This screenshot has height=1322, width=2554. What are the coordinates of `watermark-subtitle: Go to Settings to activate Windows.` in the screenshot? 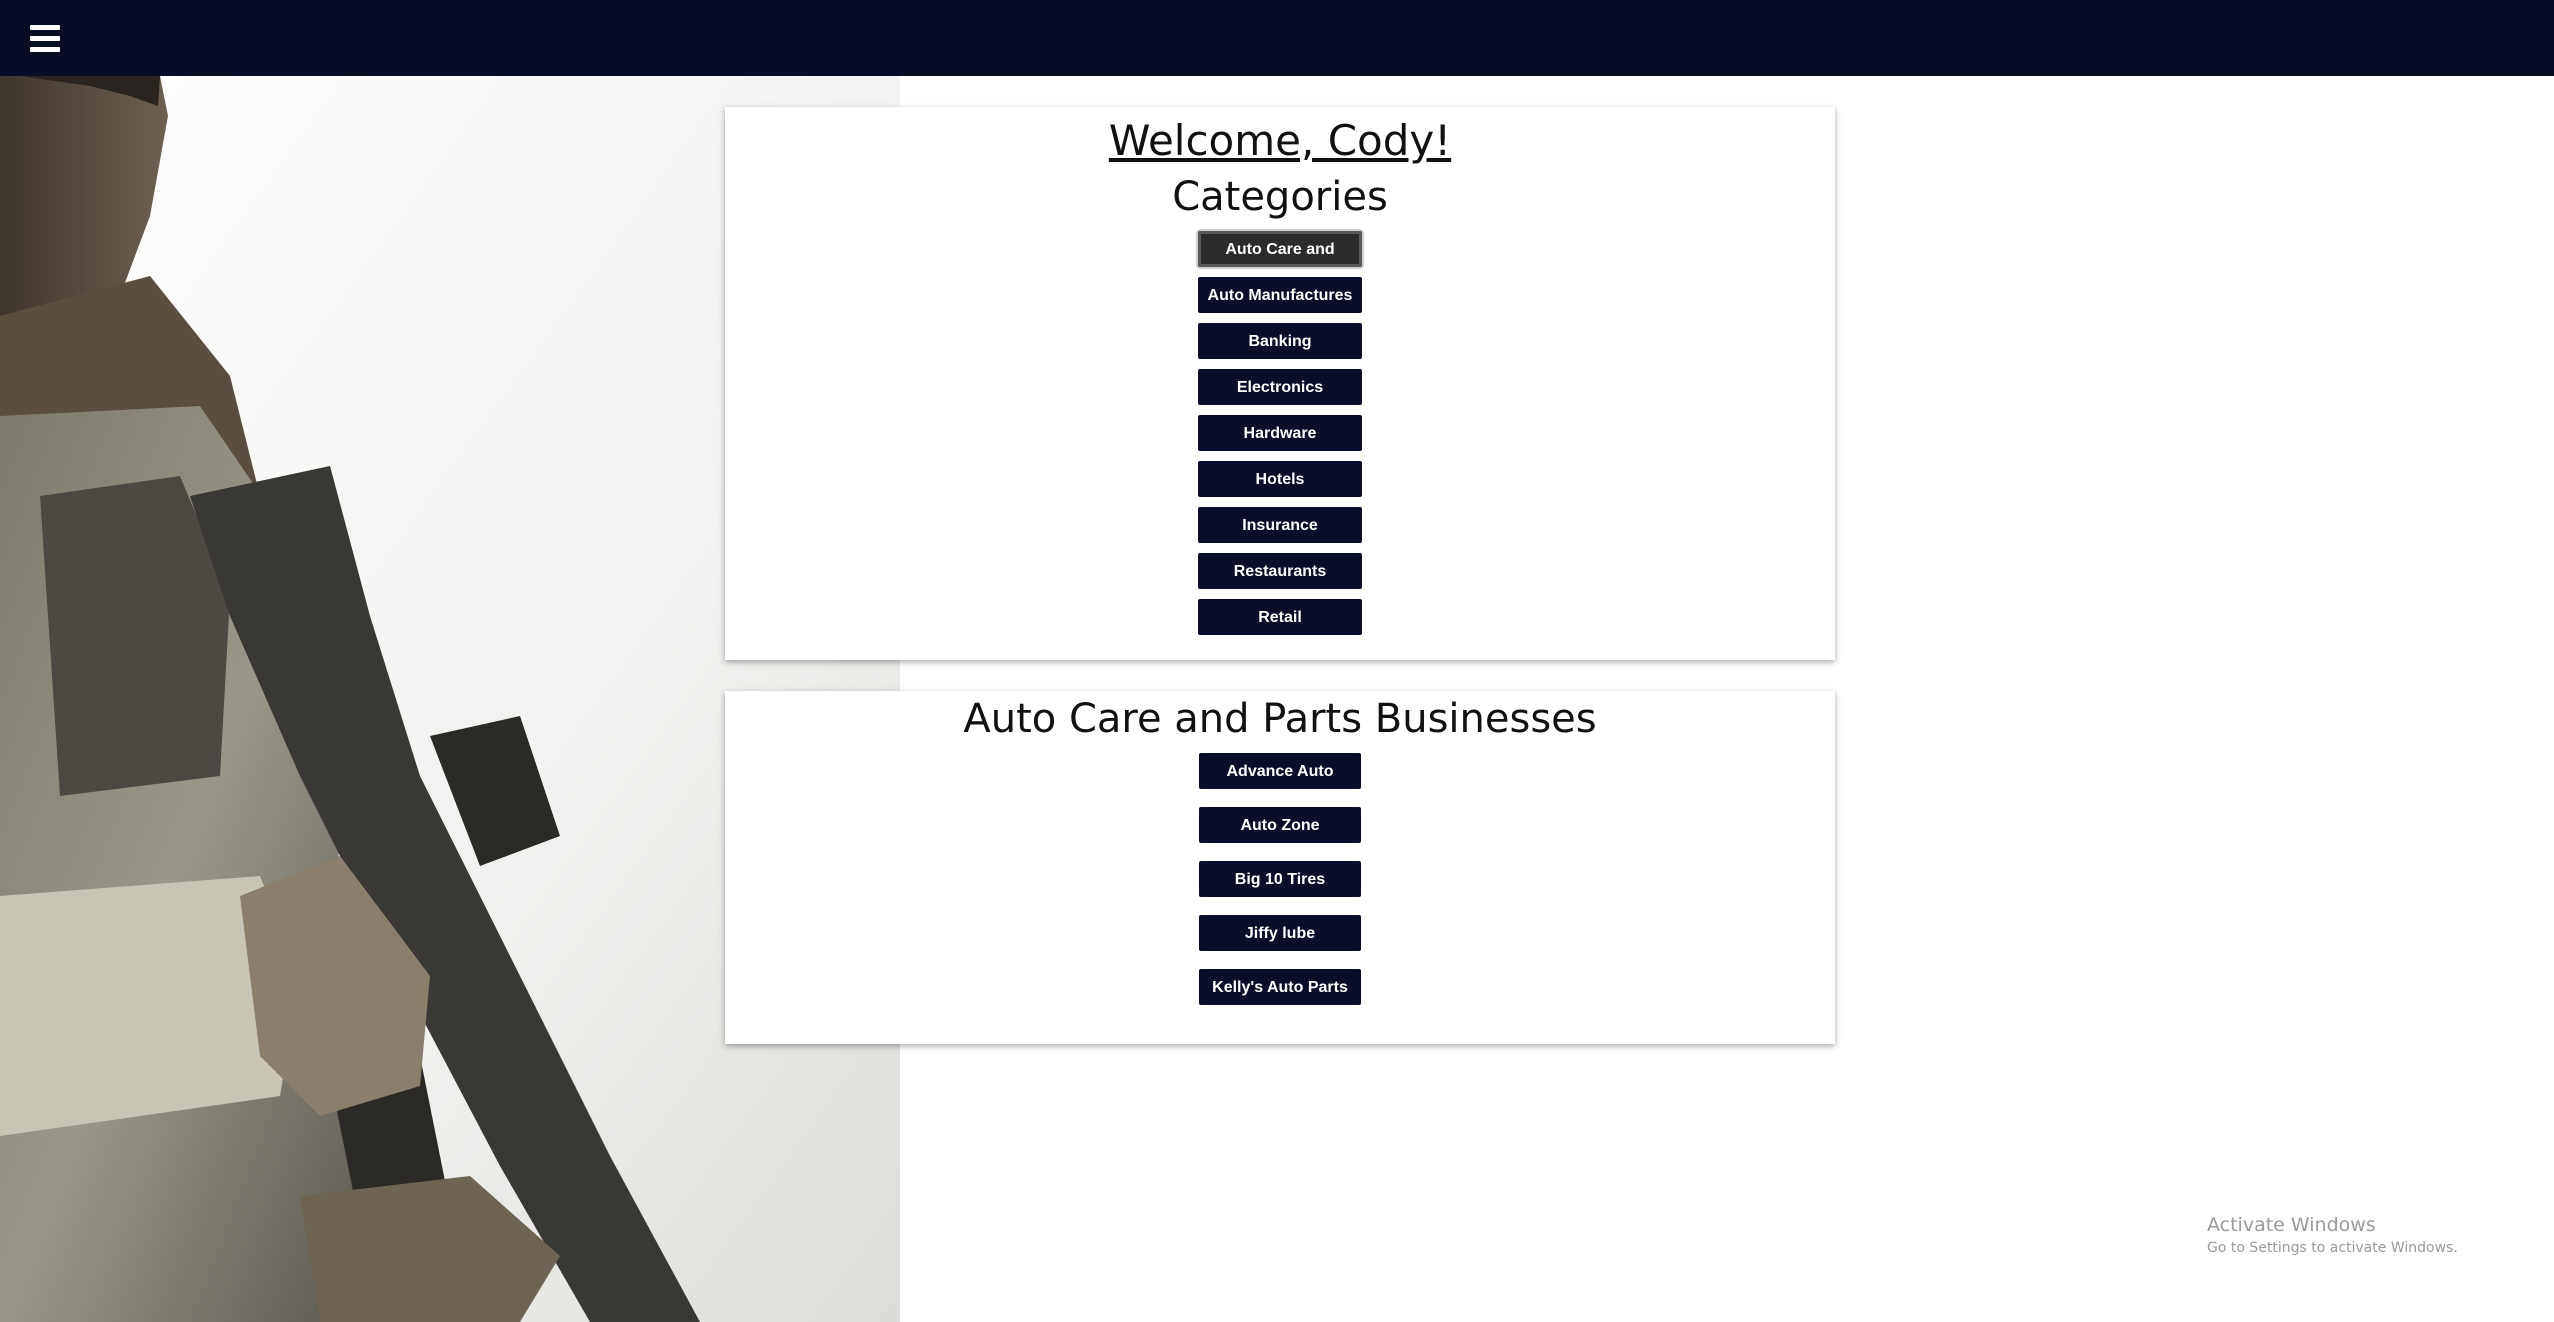 It's located at (2332, 1248).